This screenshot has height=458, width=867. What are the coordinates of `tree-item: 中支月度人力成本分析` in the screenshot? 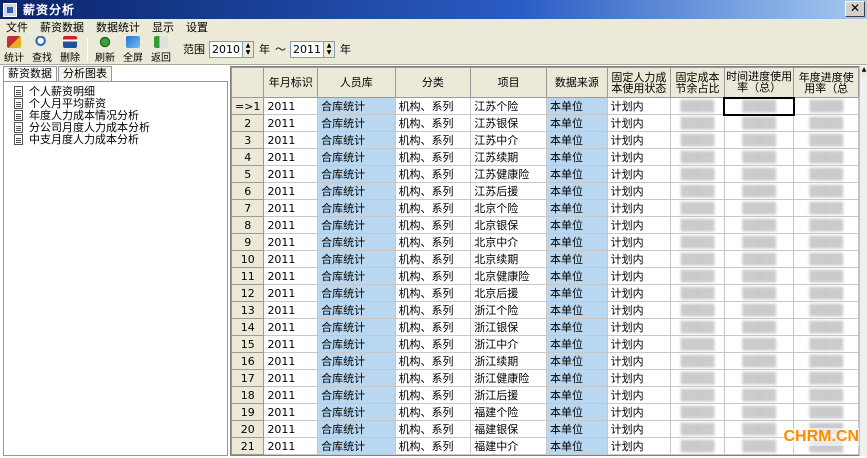 It's located at (120, 139).